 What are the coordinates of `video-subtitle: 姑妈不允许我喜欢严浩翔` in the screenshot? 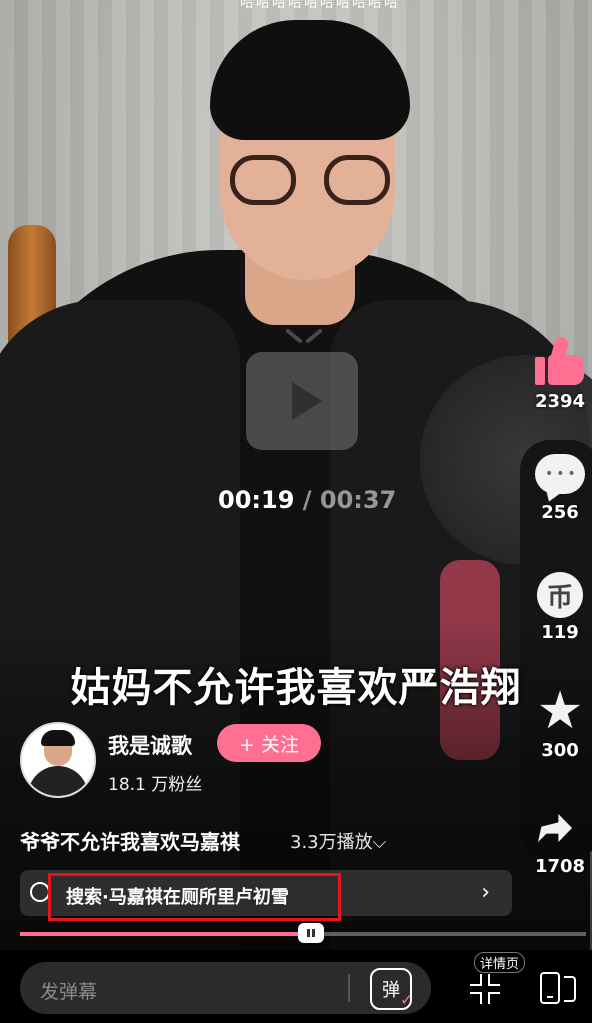 It's located at (296, 688).